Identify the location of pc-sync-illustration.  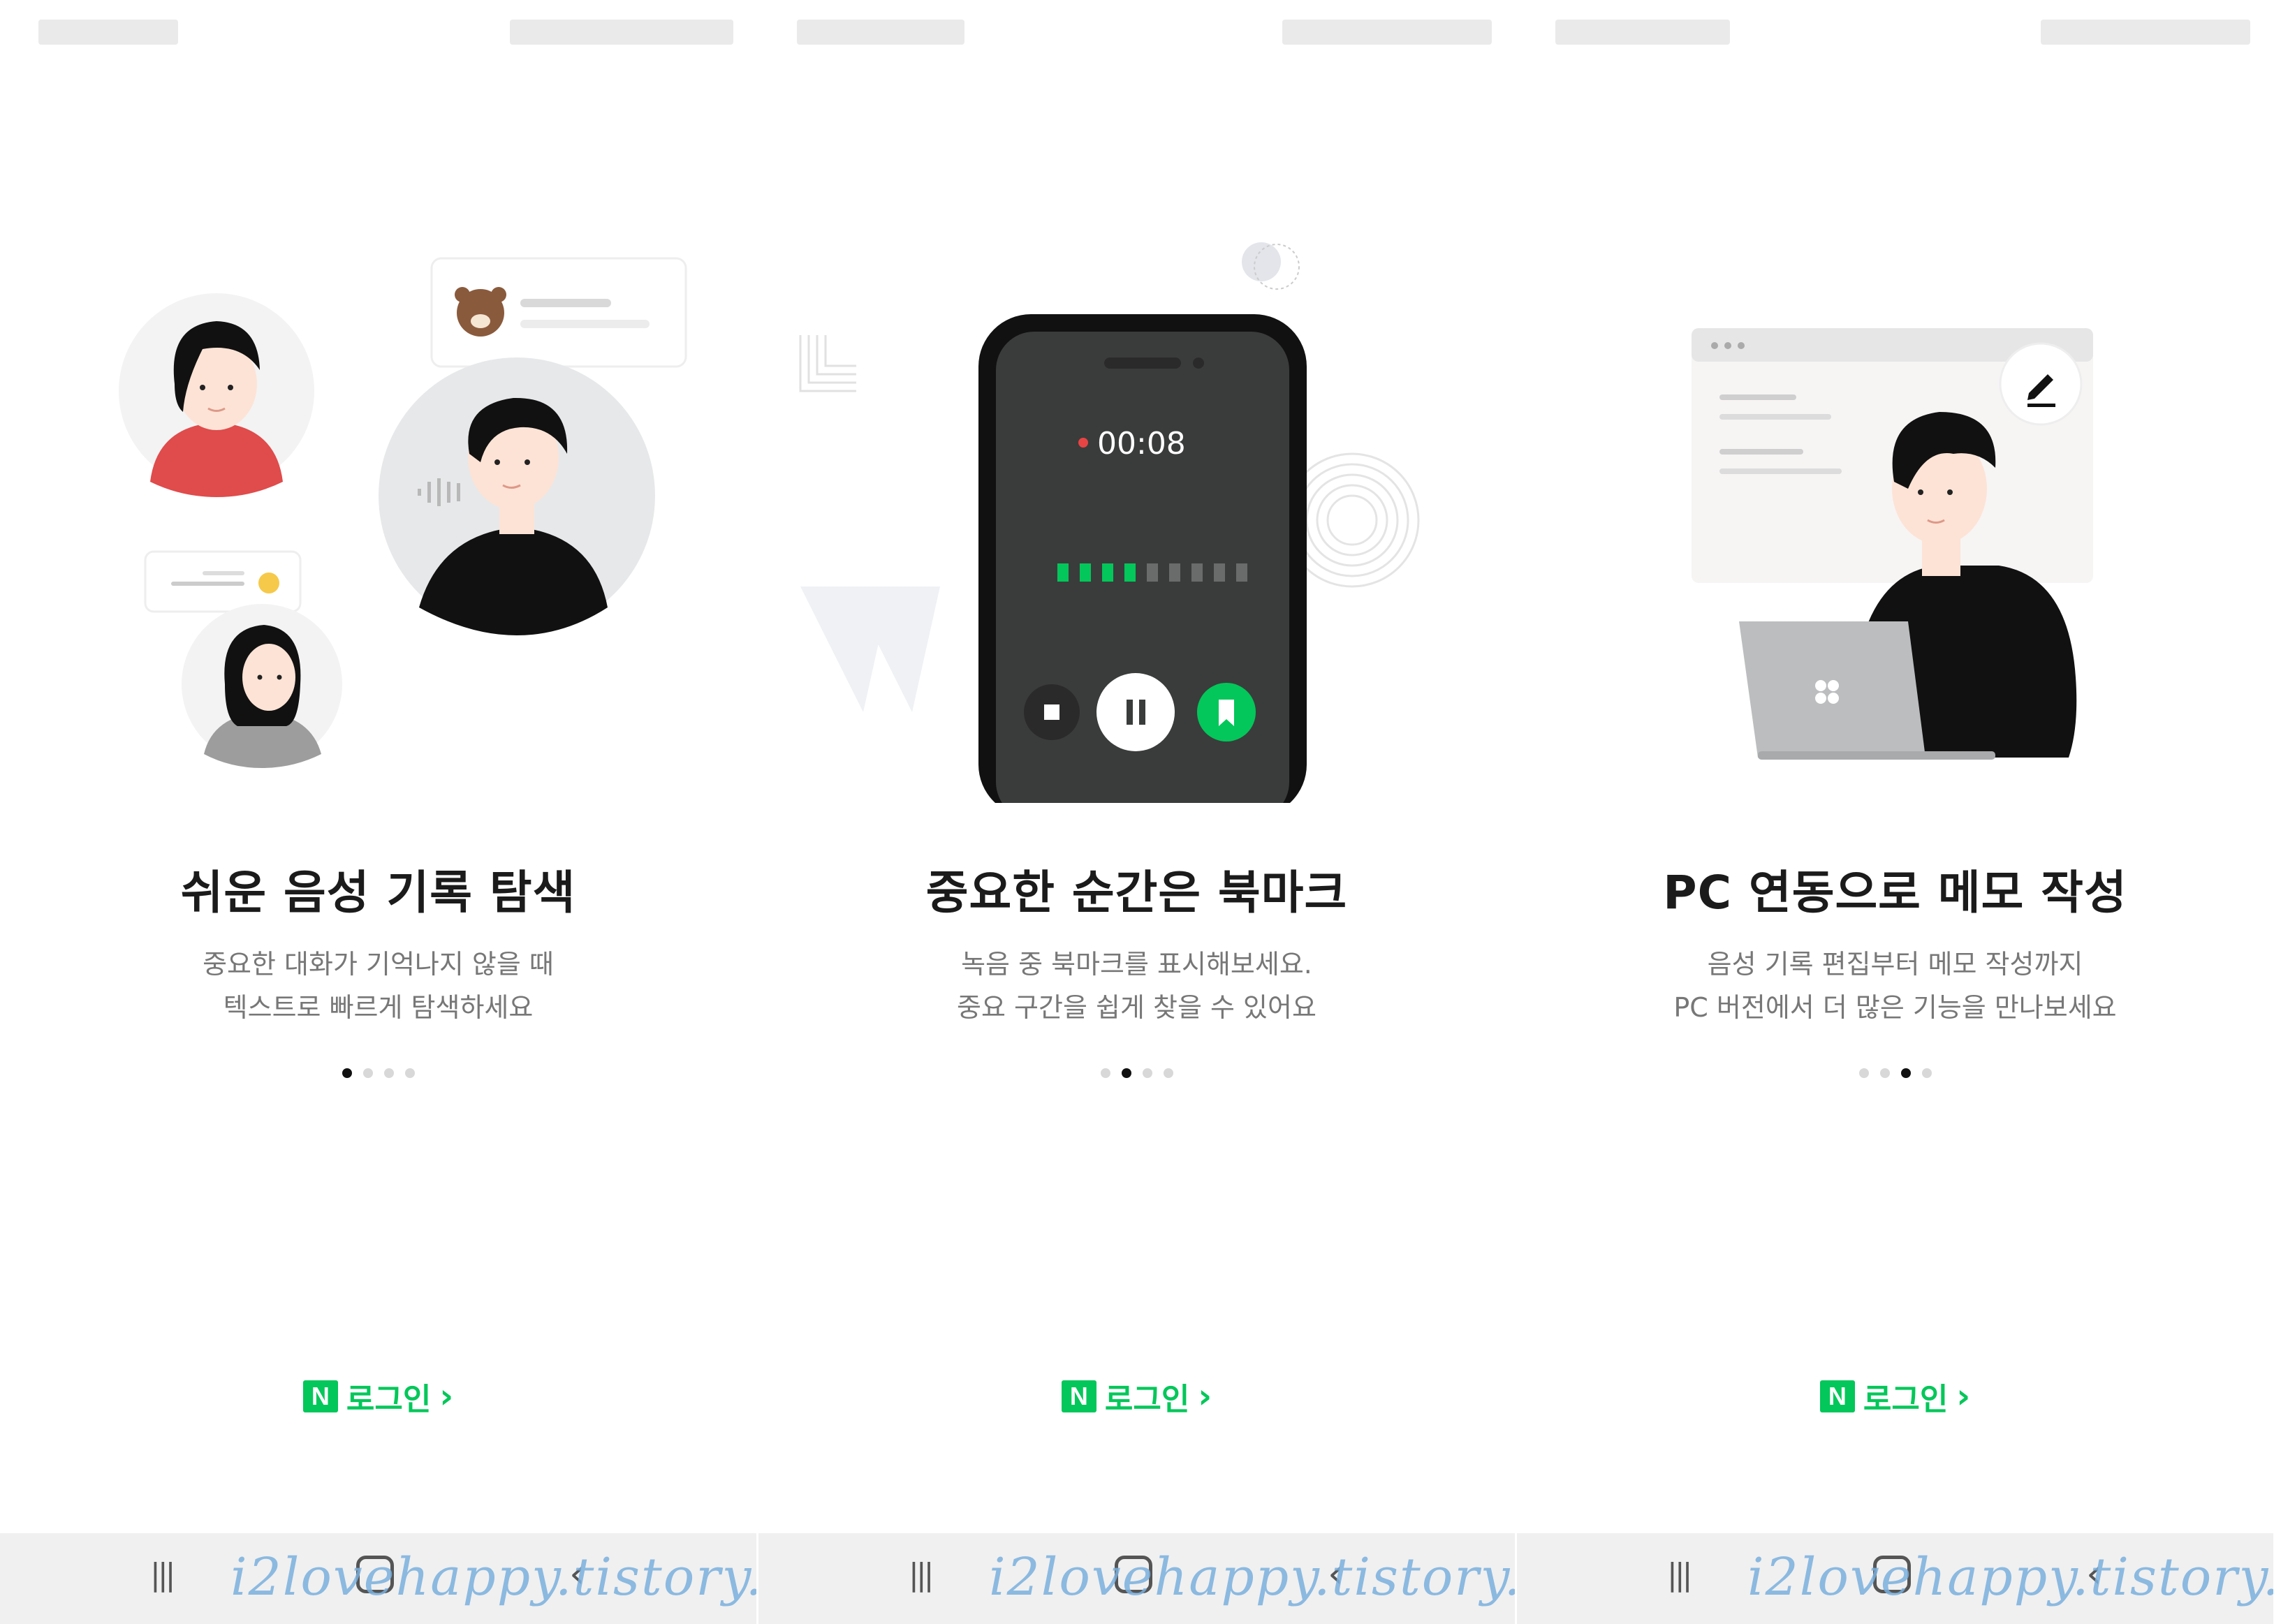
(1892, 544).